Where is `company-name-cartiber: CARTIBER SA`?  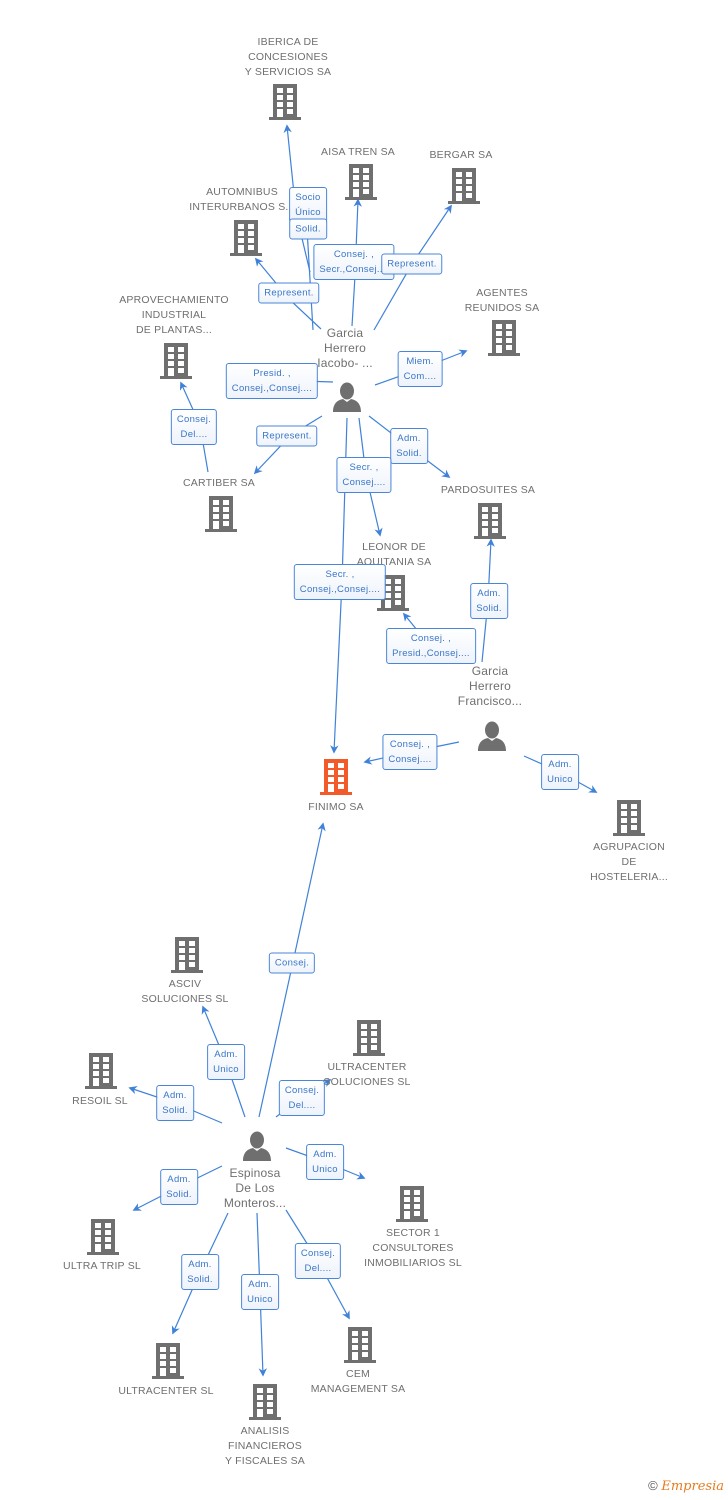 company-name-cartiber: CARTIBER SA is located at coordinates (219, 483).